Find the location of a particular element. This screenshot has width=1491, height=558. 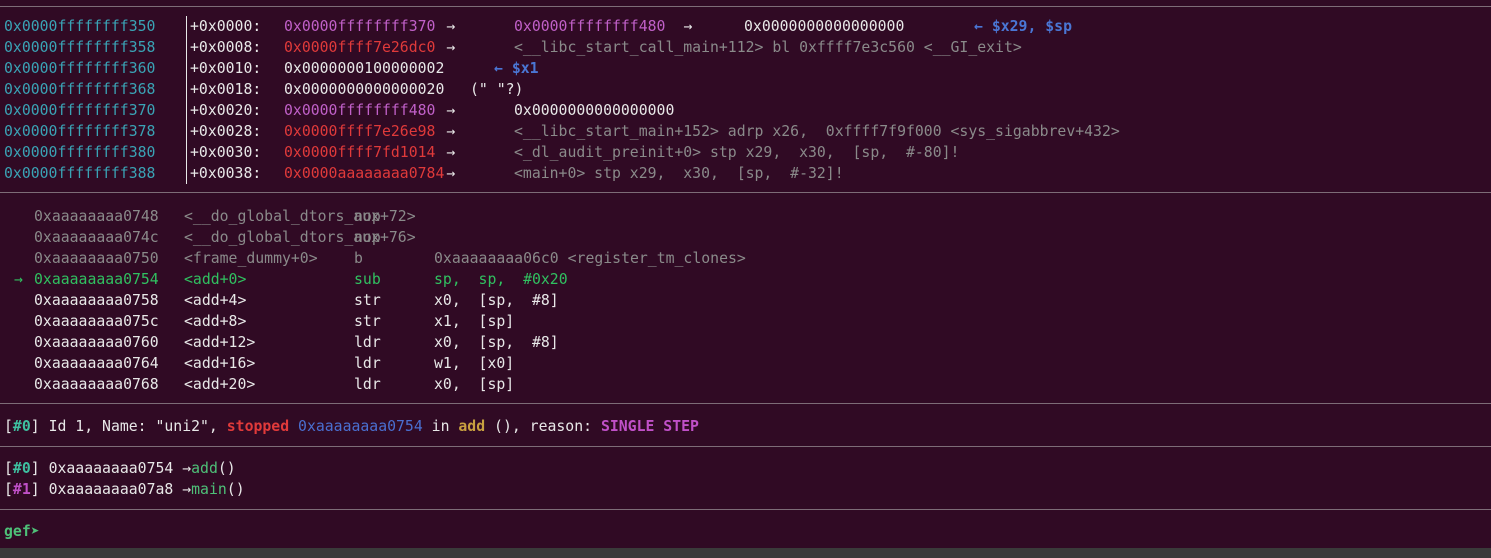

instruction-operands: w1, [x0] is located at coordinates (474, 363).